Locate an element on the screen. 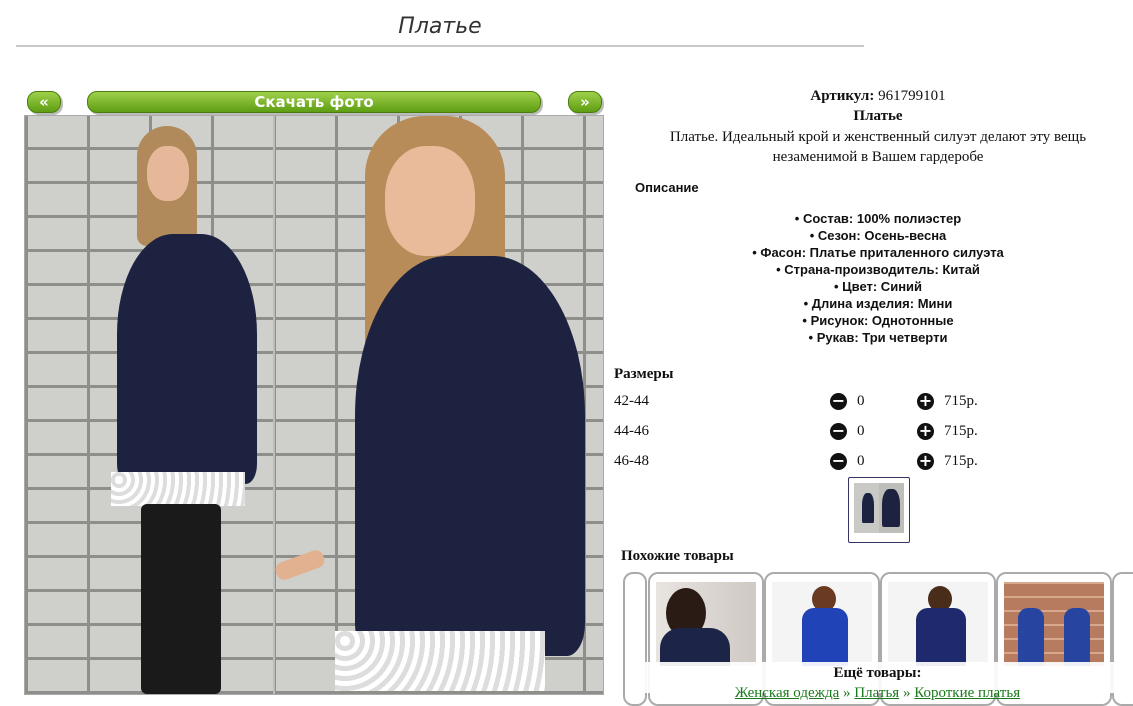  model-left-legs is located at coordinates (181, 599).